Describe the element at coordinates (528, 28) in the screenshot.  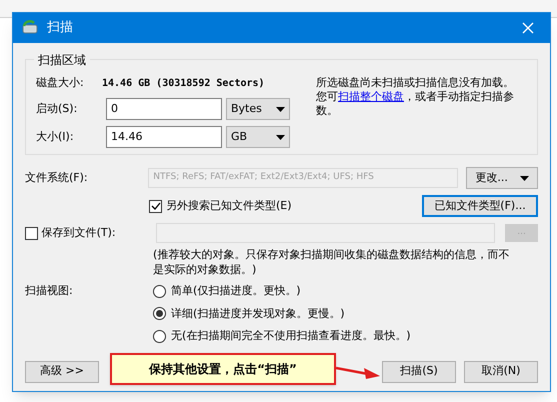
I see `close-icon` at that location.